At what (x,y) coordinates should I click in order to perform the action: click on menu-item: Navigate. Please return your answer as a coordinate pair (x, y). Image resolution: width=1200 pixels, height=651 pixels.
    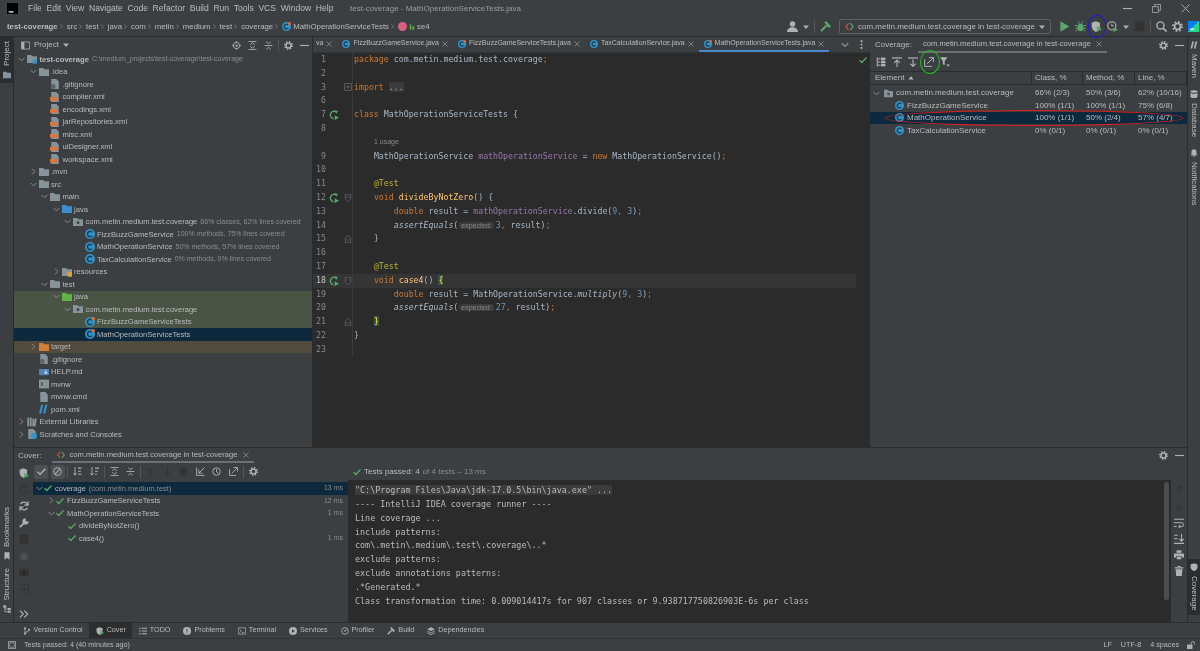
    Looking at the image, I should click on (105, 8).